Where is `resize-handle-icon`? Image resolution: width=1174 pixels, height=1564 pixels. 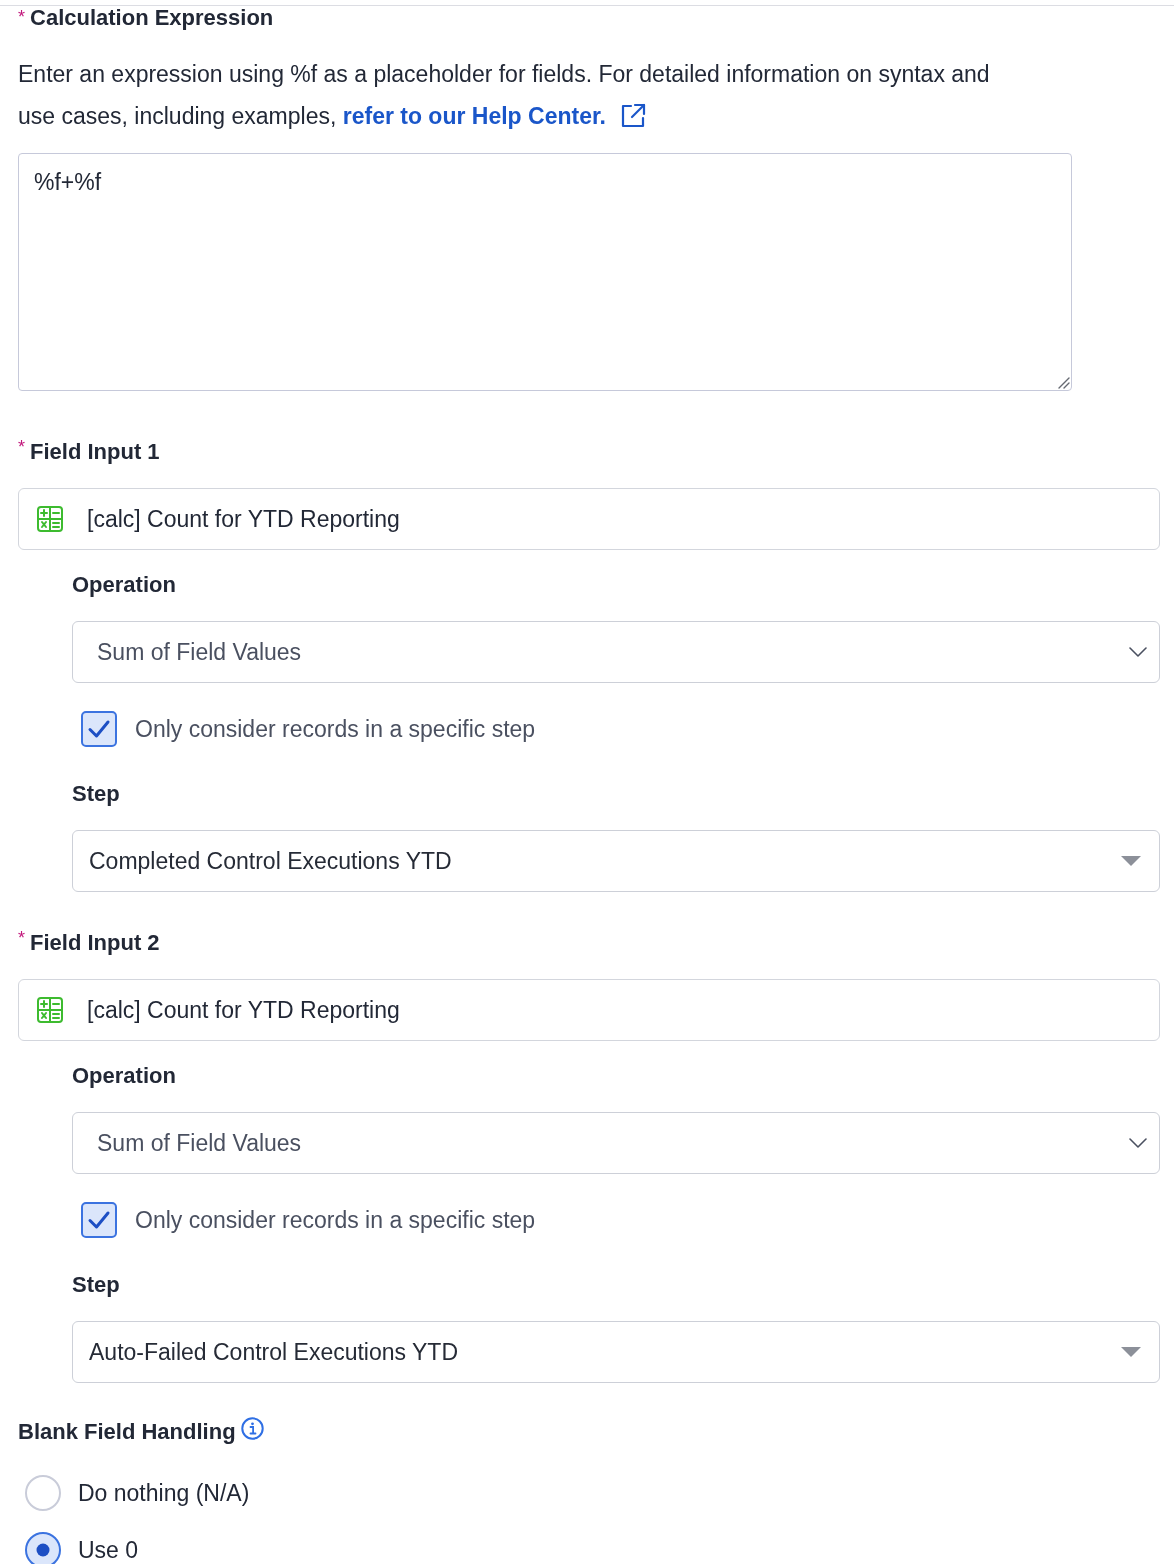
resize-handle-icon is located at coordinates (1063, 382).